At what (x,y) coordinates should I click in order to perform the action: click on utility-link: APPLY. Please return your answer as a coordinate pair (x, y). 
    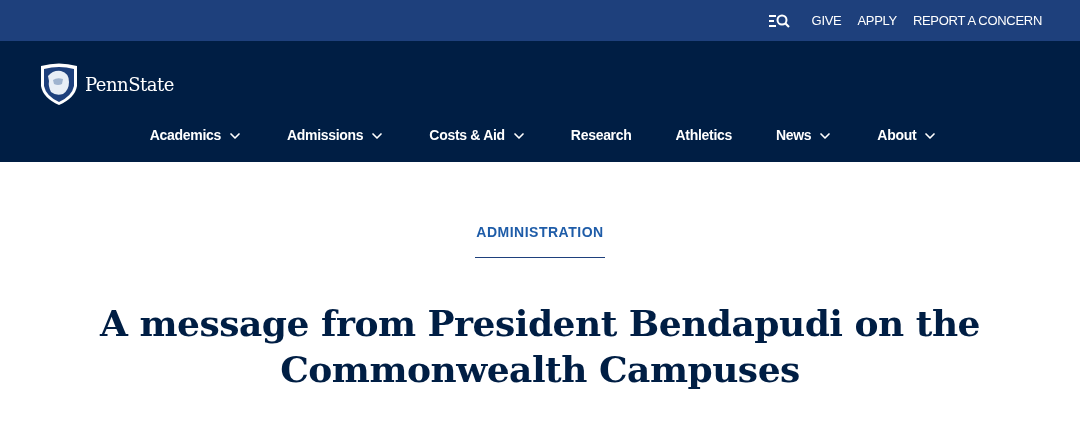
    Looking at the image, I should click on (877, 20).